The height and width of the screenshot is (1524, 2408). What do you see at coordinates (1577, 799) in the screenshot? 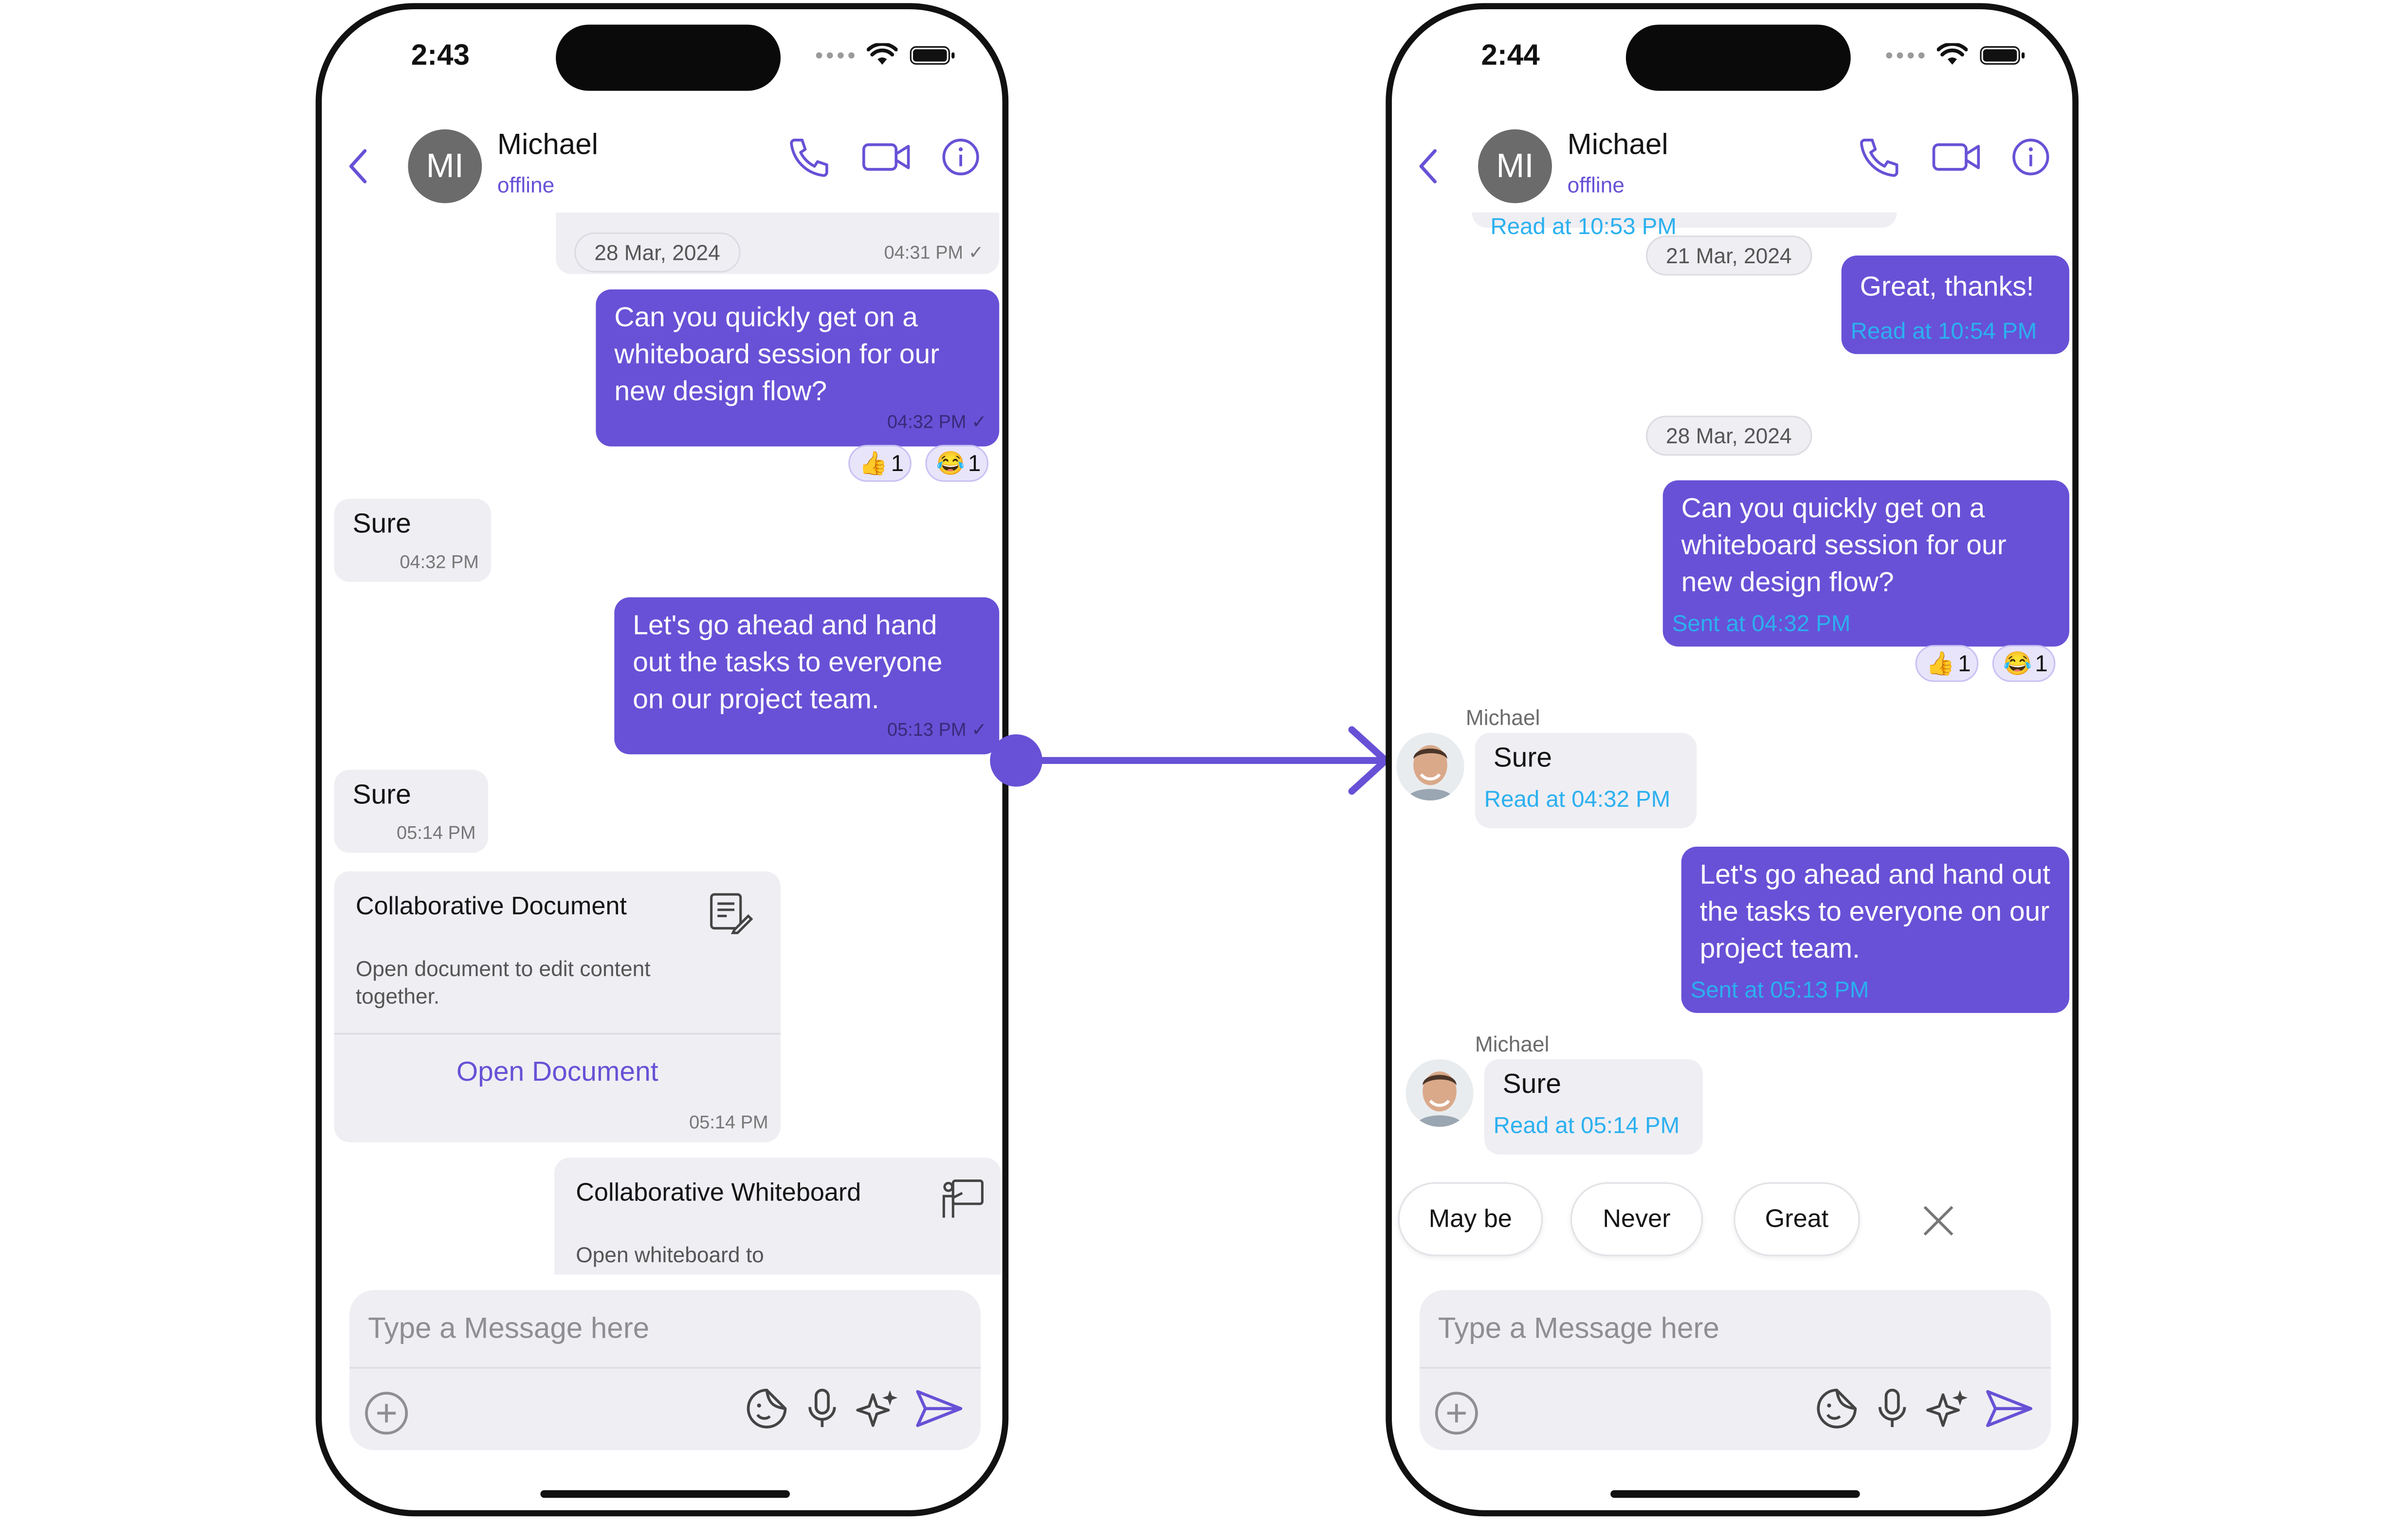
I see `read-receipt: Read at 04:32 PM` at bounding box center [1577, 799].